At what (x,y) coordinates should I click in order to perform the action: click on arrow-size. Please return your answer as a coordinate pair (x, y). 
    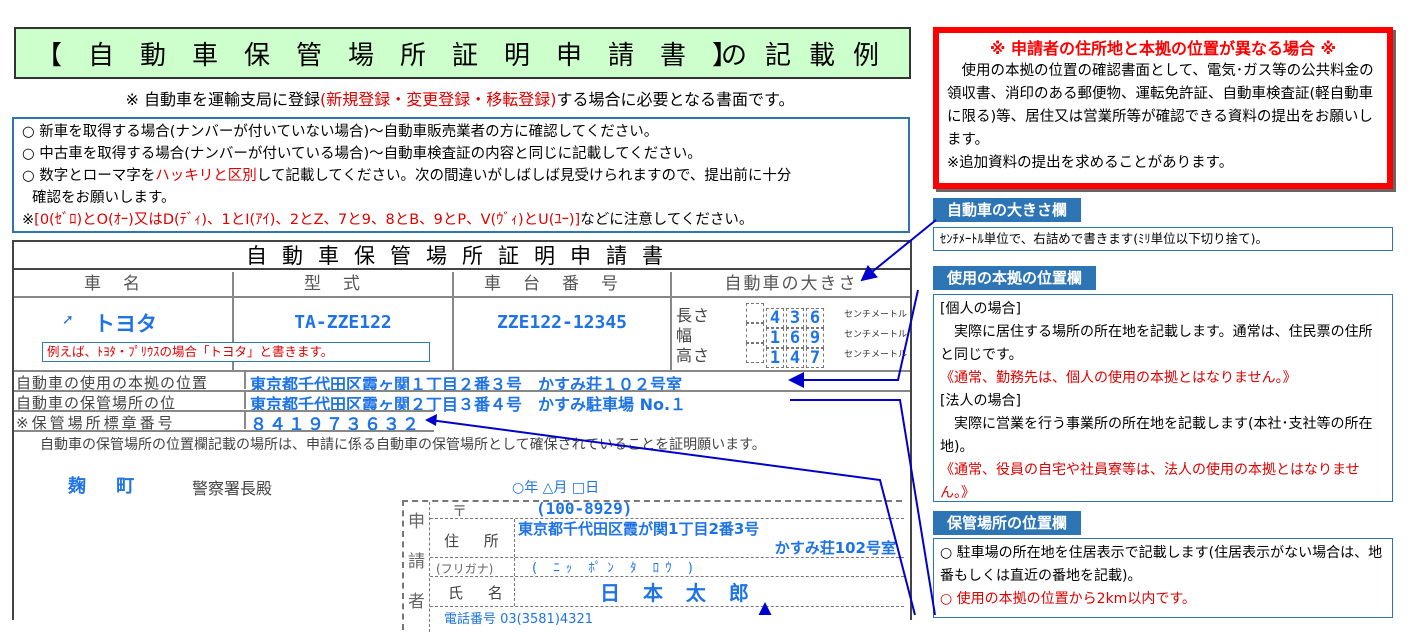
    Looking at the image, I should click on (898, 250).